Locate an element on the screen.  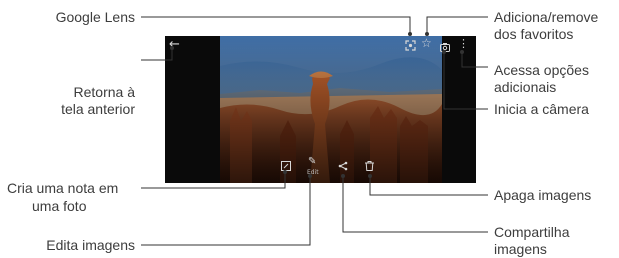
label-note-1: Cria uma nota em is located at coordinates (63, 188).